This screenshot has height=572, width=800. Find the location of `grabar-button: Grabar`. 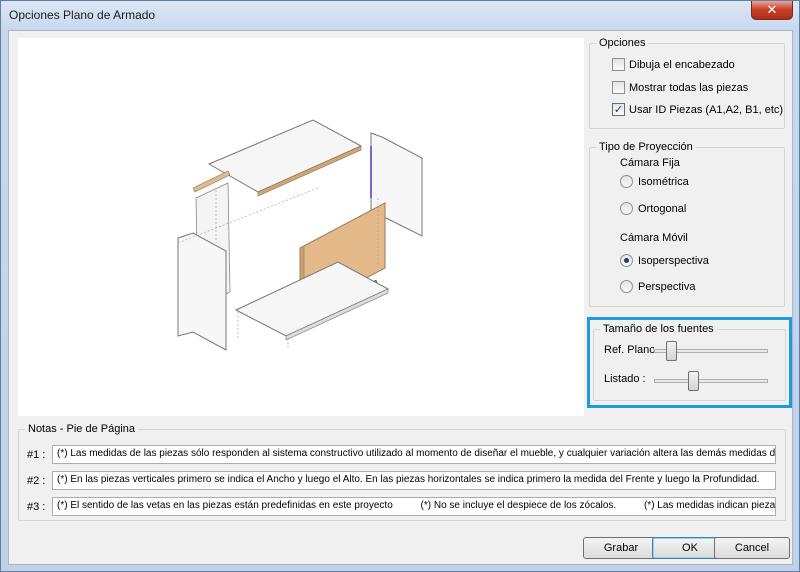

grabar-button: Grabar is located at coordinates (621, 548).